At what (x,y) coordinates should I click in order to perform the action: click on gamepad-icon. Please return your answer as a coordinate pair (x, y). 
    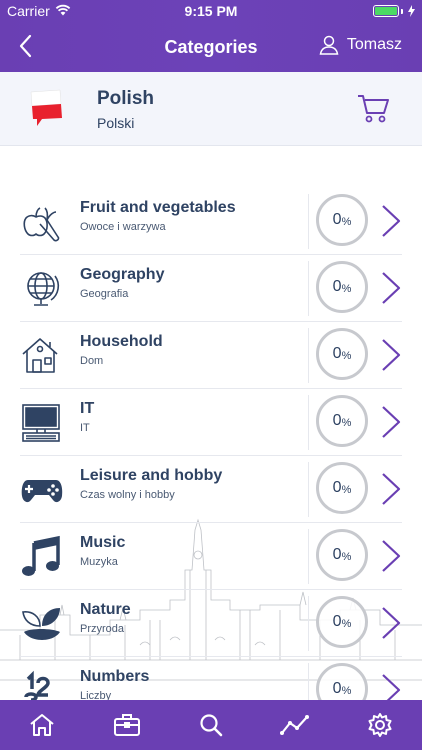
    Looking at the image, I should click on (42, 490).